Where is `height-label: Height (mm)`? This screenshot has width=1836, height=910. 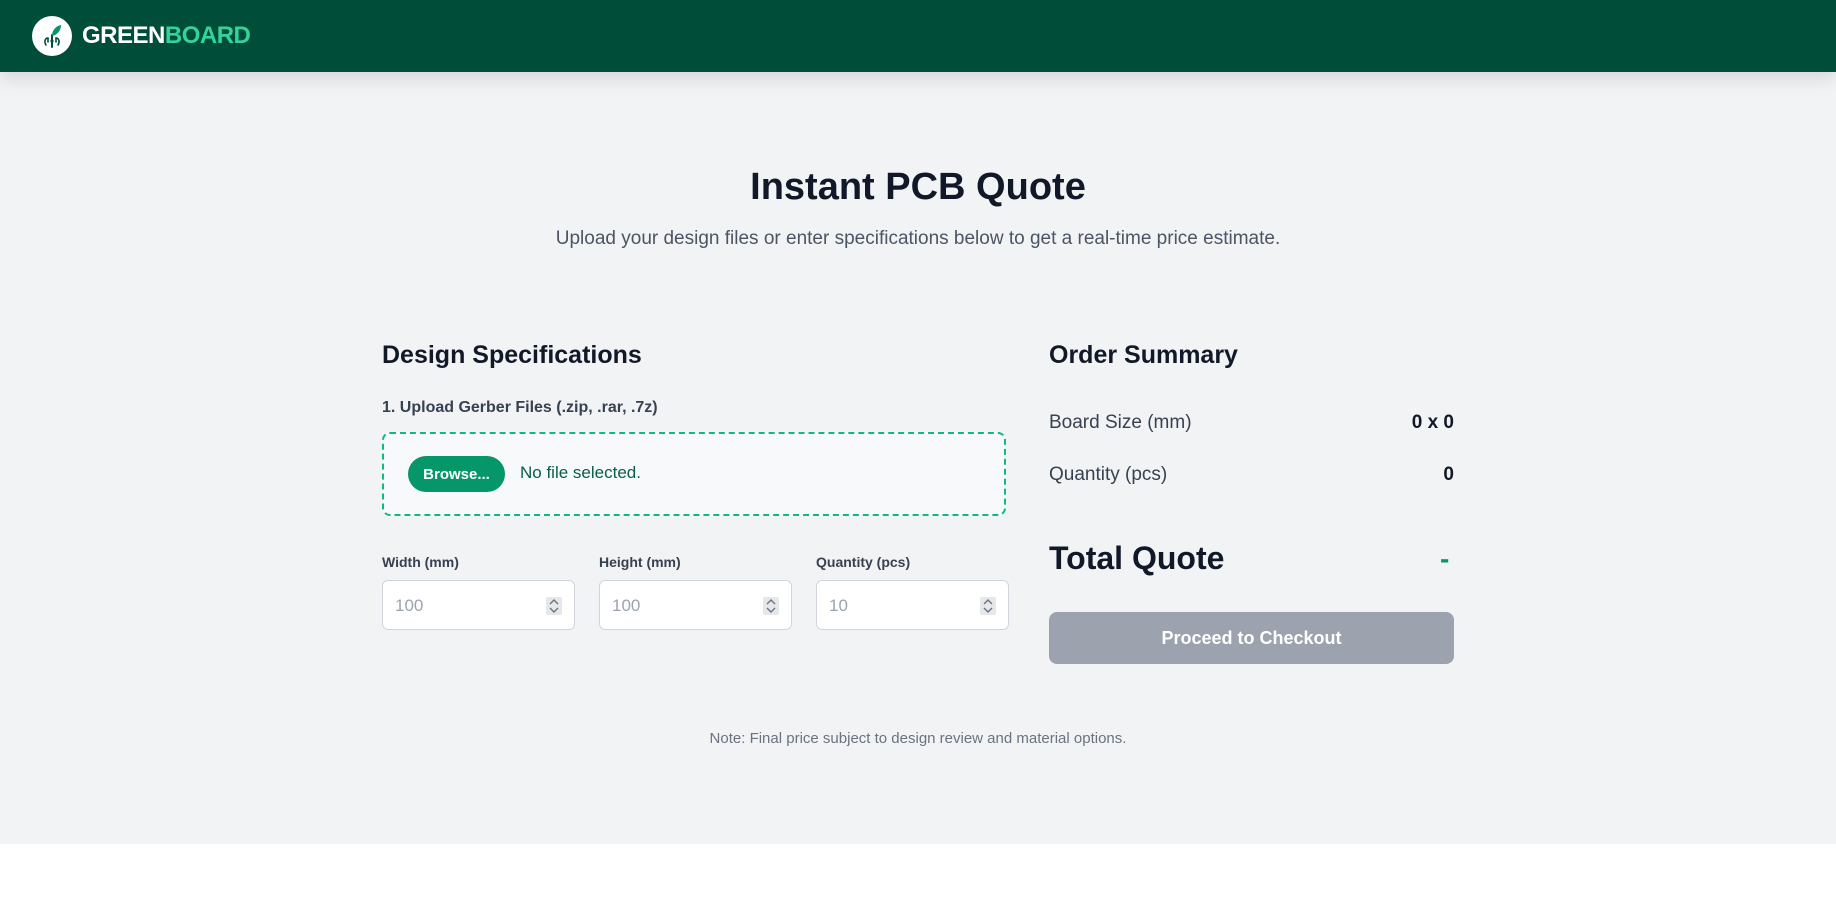
height-label: Height (mm) is located at coordinates (640, 562).